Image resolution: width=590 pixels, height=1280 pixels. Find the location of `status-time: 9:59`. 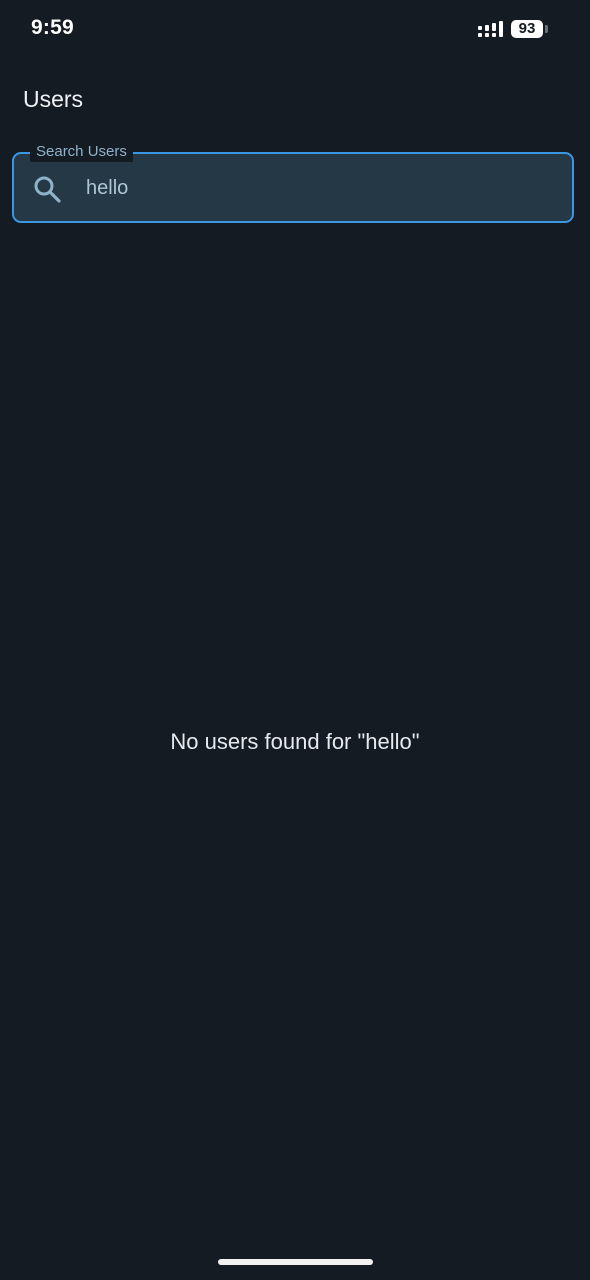

status-time: 9:59 is located at coordinates (52, 27).